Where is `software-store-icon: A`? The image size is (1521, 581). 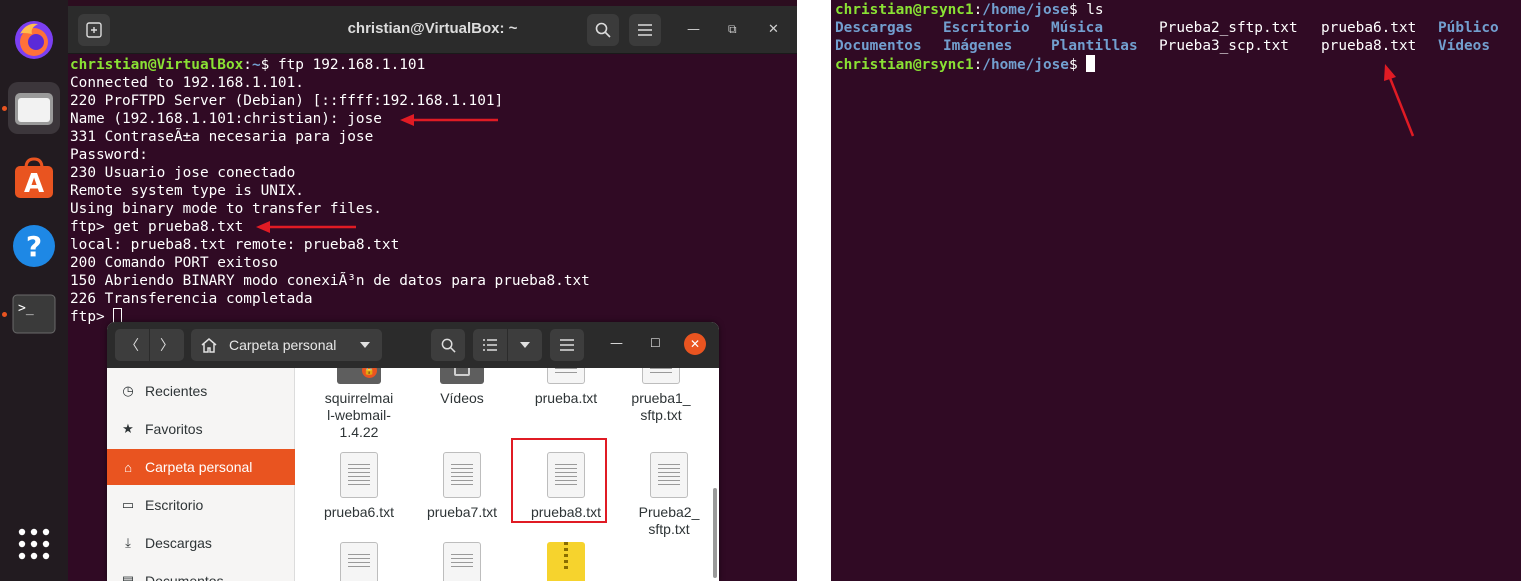
software-store-icon: A is located at coordinates (34, 178).